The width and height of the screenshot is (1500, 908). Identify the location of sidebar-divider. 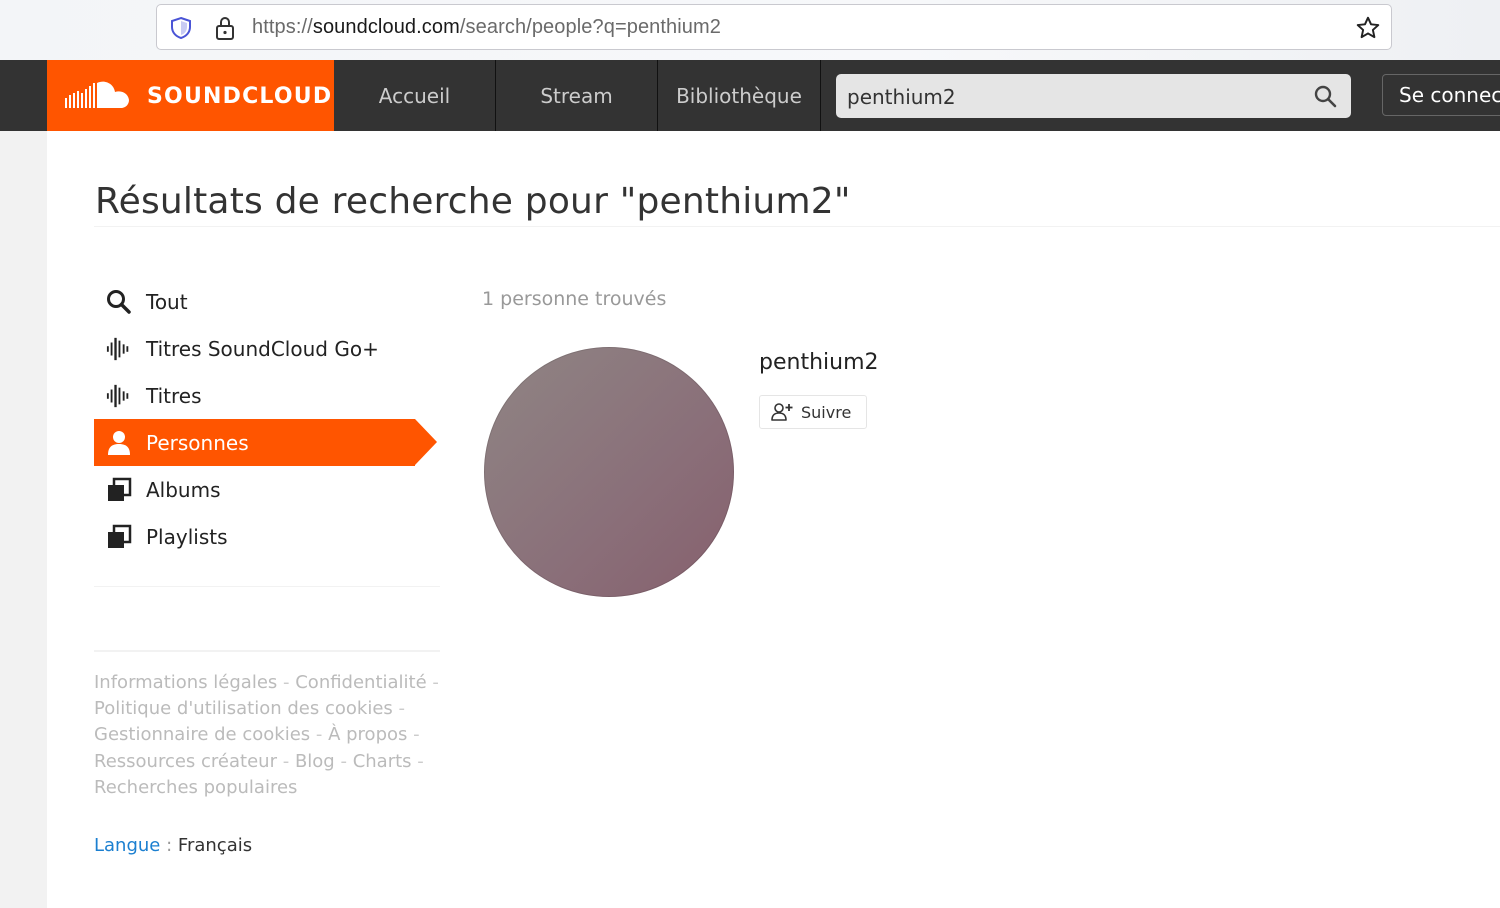
(267, 586).